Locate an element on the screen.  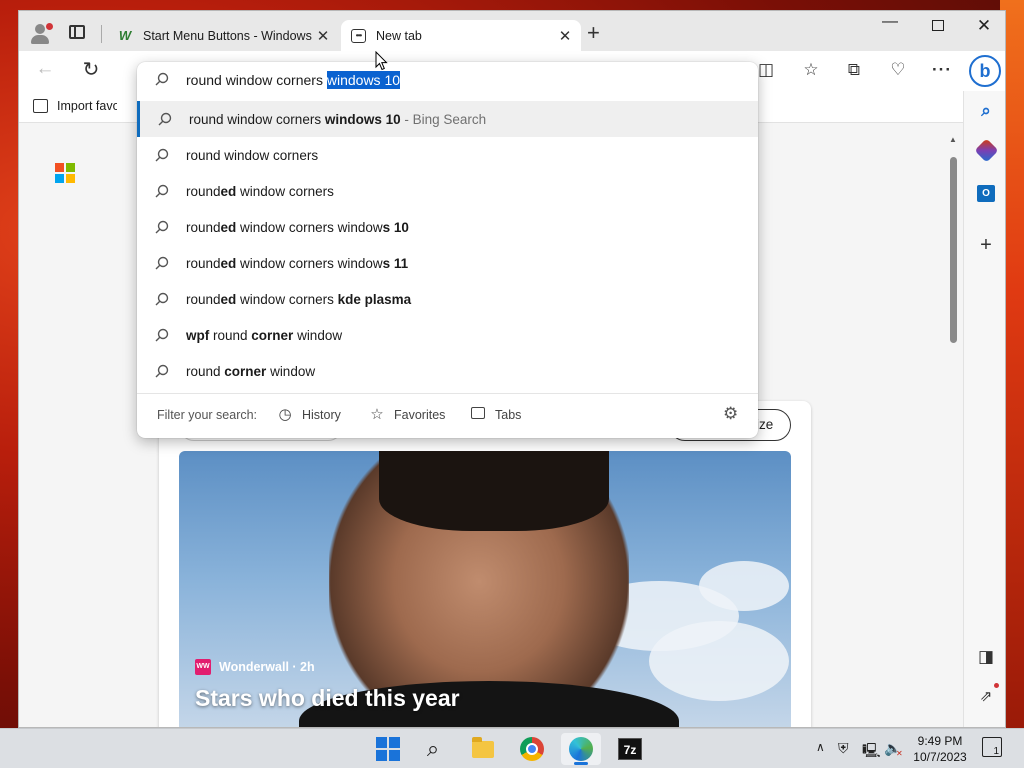
suggestion-segment: windows 10 is located at coordinates (362, 119).